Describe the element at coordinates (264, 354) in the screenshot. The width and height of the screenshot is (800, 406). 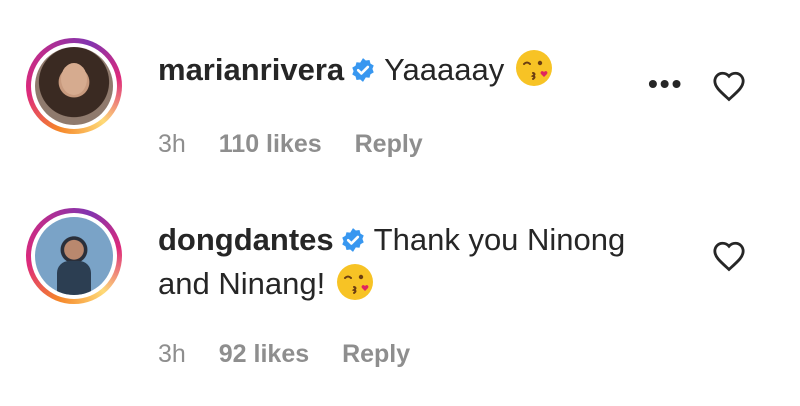
I see `likes-count: 92 likes` at that location.